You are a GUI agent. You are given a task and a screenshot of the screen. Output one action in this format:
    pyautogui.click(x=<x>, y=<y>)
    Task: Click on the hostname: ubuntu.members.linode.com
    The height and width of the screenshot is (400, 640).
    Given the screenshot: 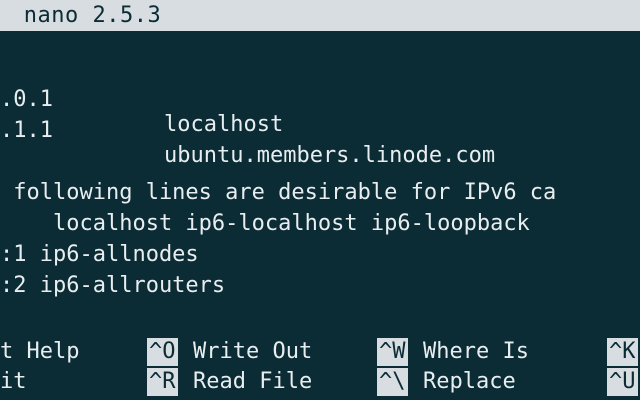 What is the action you would take?
    pyautogui.click(x=330, y=155)
    